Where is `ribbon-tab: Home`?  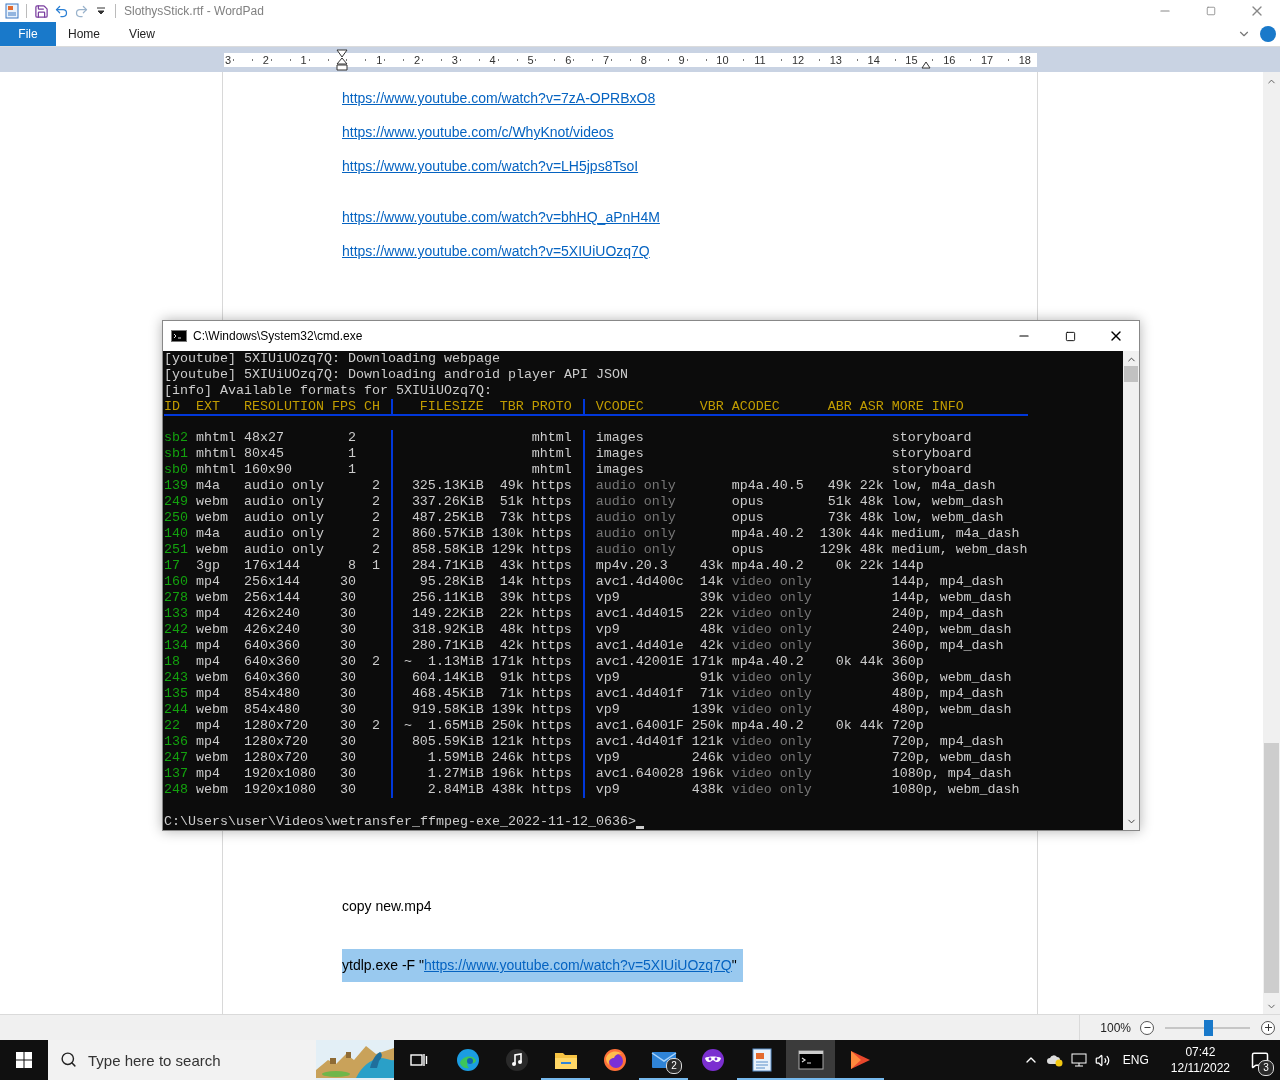 ribbon-tab: Home is located at coordinates (84, 34).